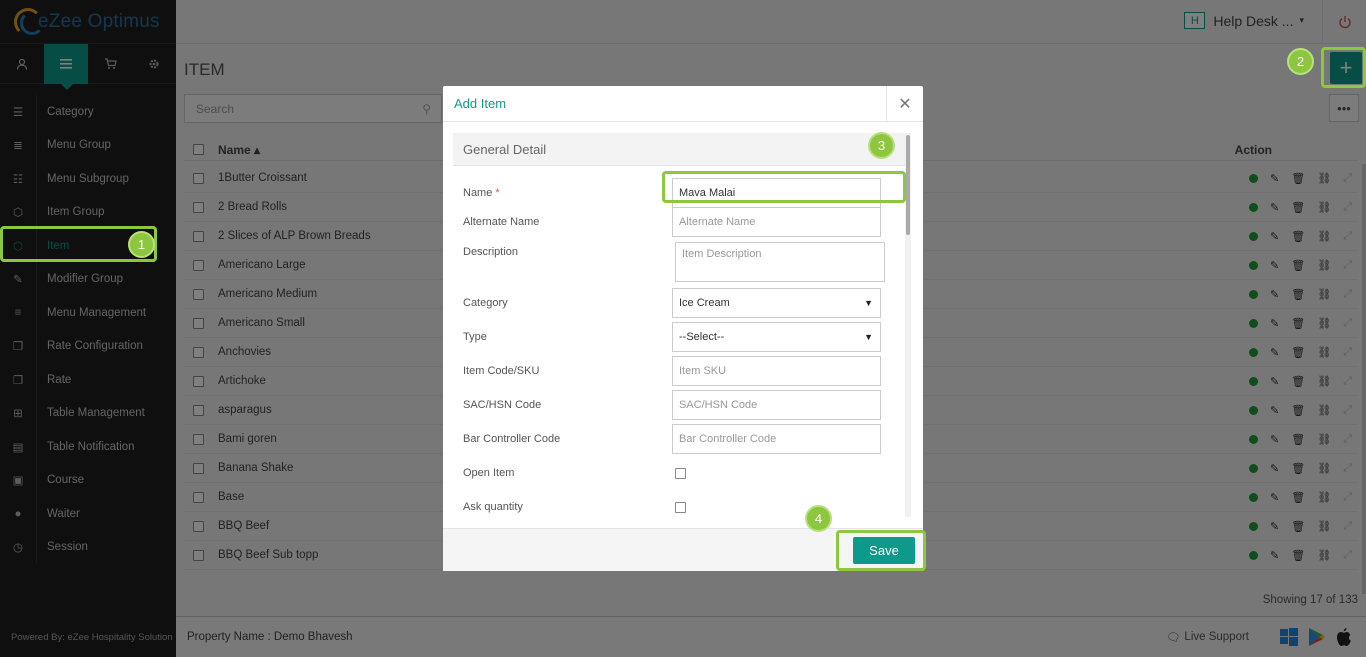 Image resolution: width=1366 pixels, height=657 pixels. I want to click on field-alternate-name: Alternate Name Alternate Name, so click(673, 222).